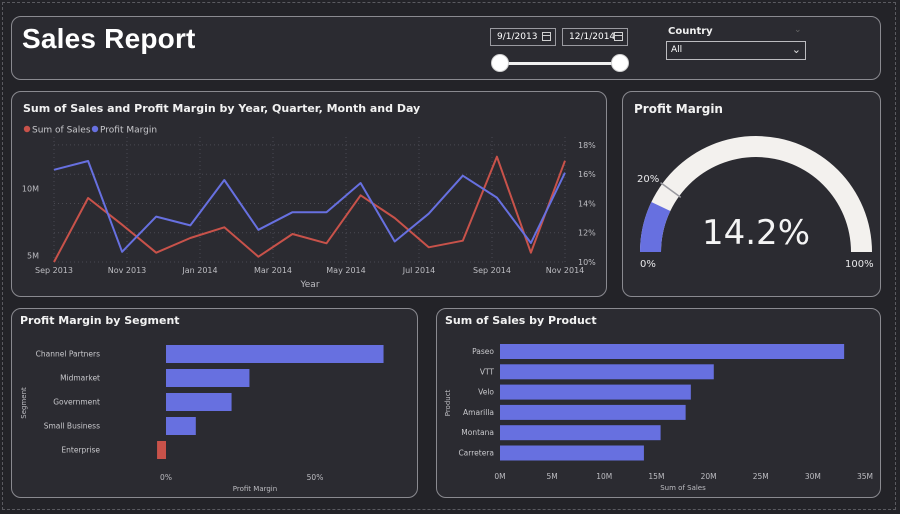 Image resolution: width=900 pixels, height=514 pixels. What do you see at coordinates (199, 270) in the screenshot?
I see `line-x-tick-label: Jan 2014` at bounding box center [199, 270].